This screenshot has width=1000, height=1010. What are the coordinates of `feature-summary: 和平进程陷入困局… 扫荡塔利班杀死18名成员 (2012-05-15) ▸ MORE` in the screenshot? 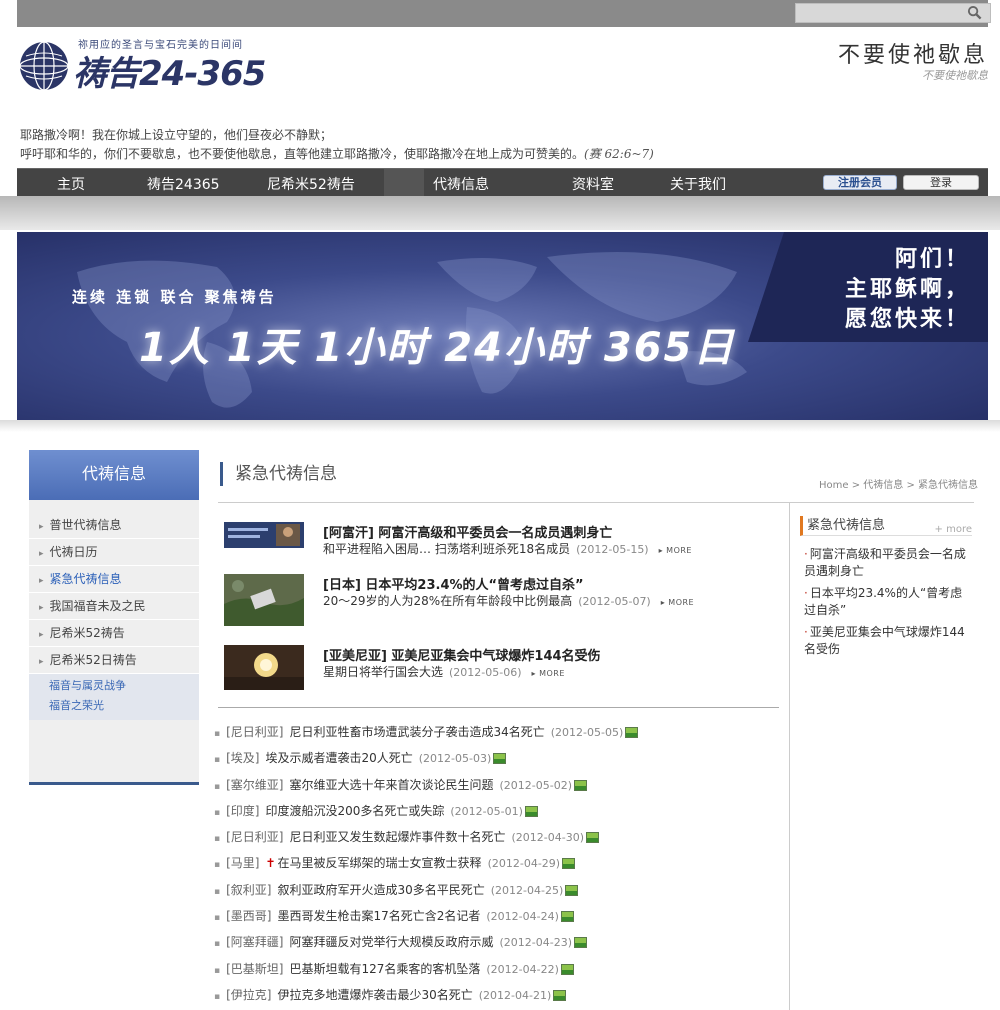 It's located at (507, 549).